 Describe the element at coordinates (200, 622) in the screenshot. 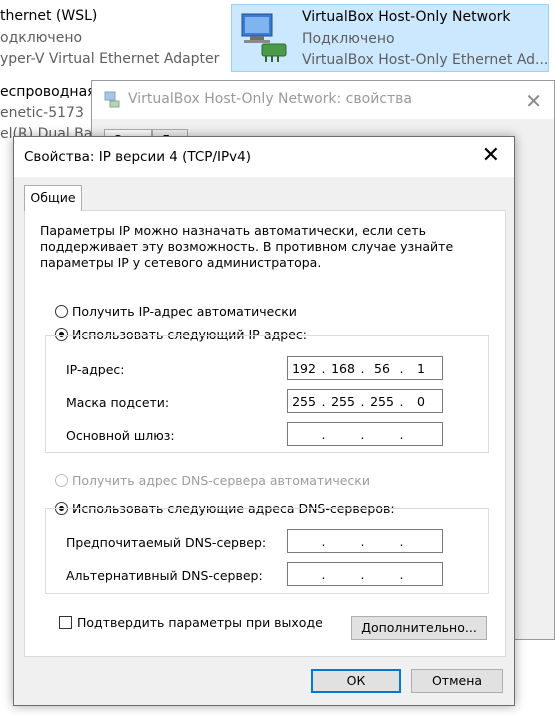

I see `validate-on-exit-label: Подтвердить параметры при выходе` at that location.